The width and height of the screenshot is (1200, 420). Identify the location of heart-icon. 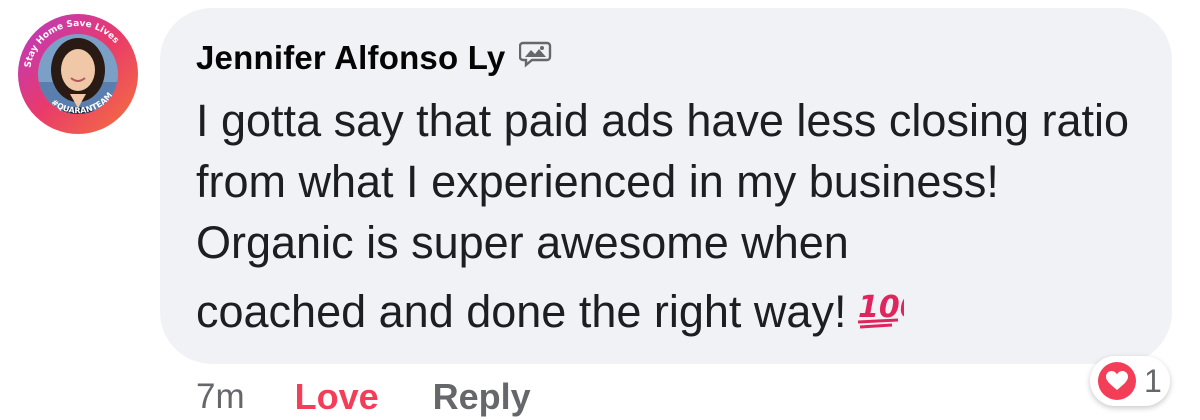
(1117, 381).